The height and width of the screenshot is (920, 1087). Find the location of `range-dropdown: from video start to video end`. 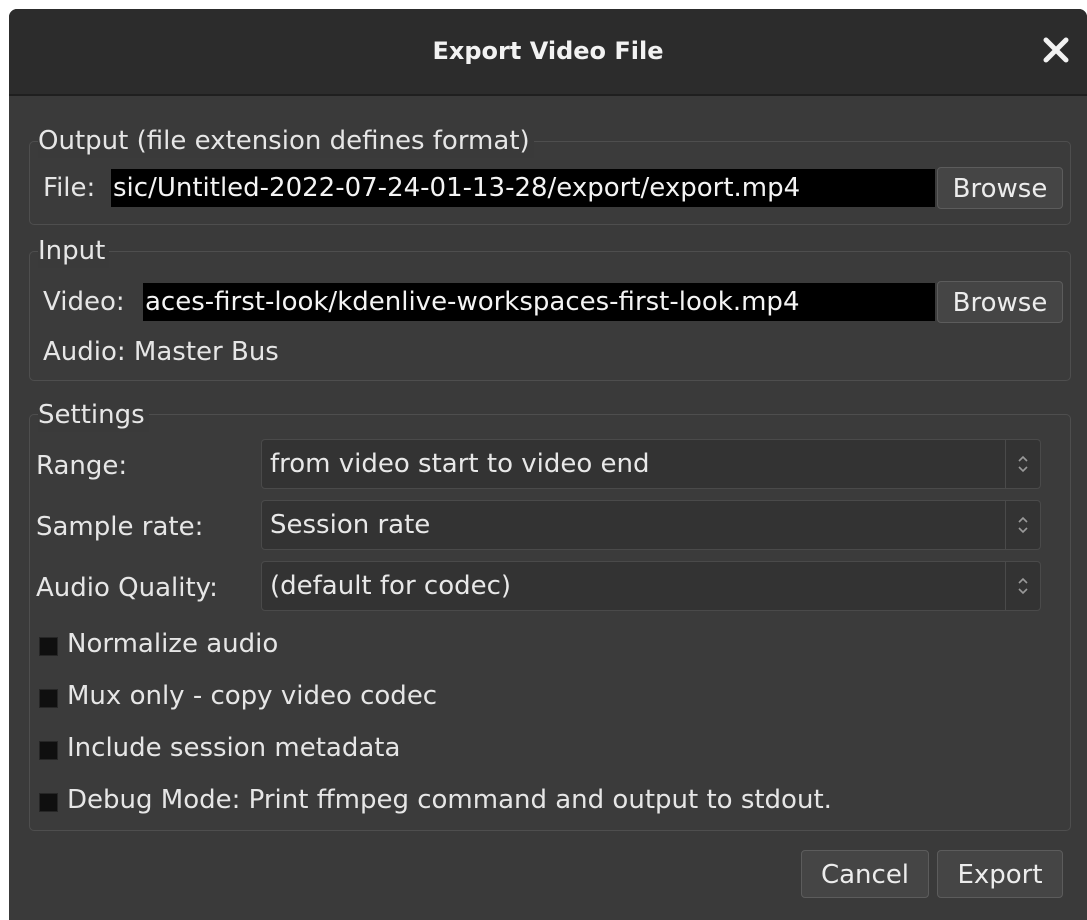

range-dropdown: from video start to video end is located at coordinates (651, 464).